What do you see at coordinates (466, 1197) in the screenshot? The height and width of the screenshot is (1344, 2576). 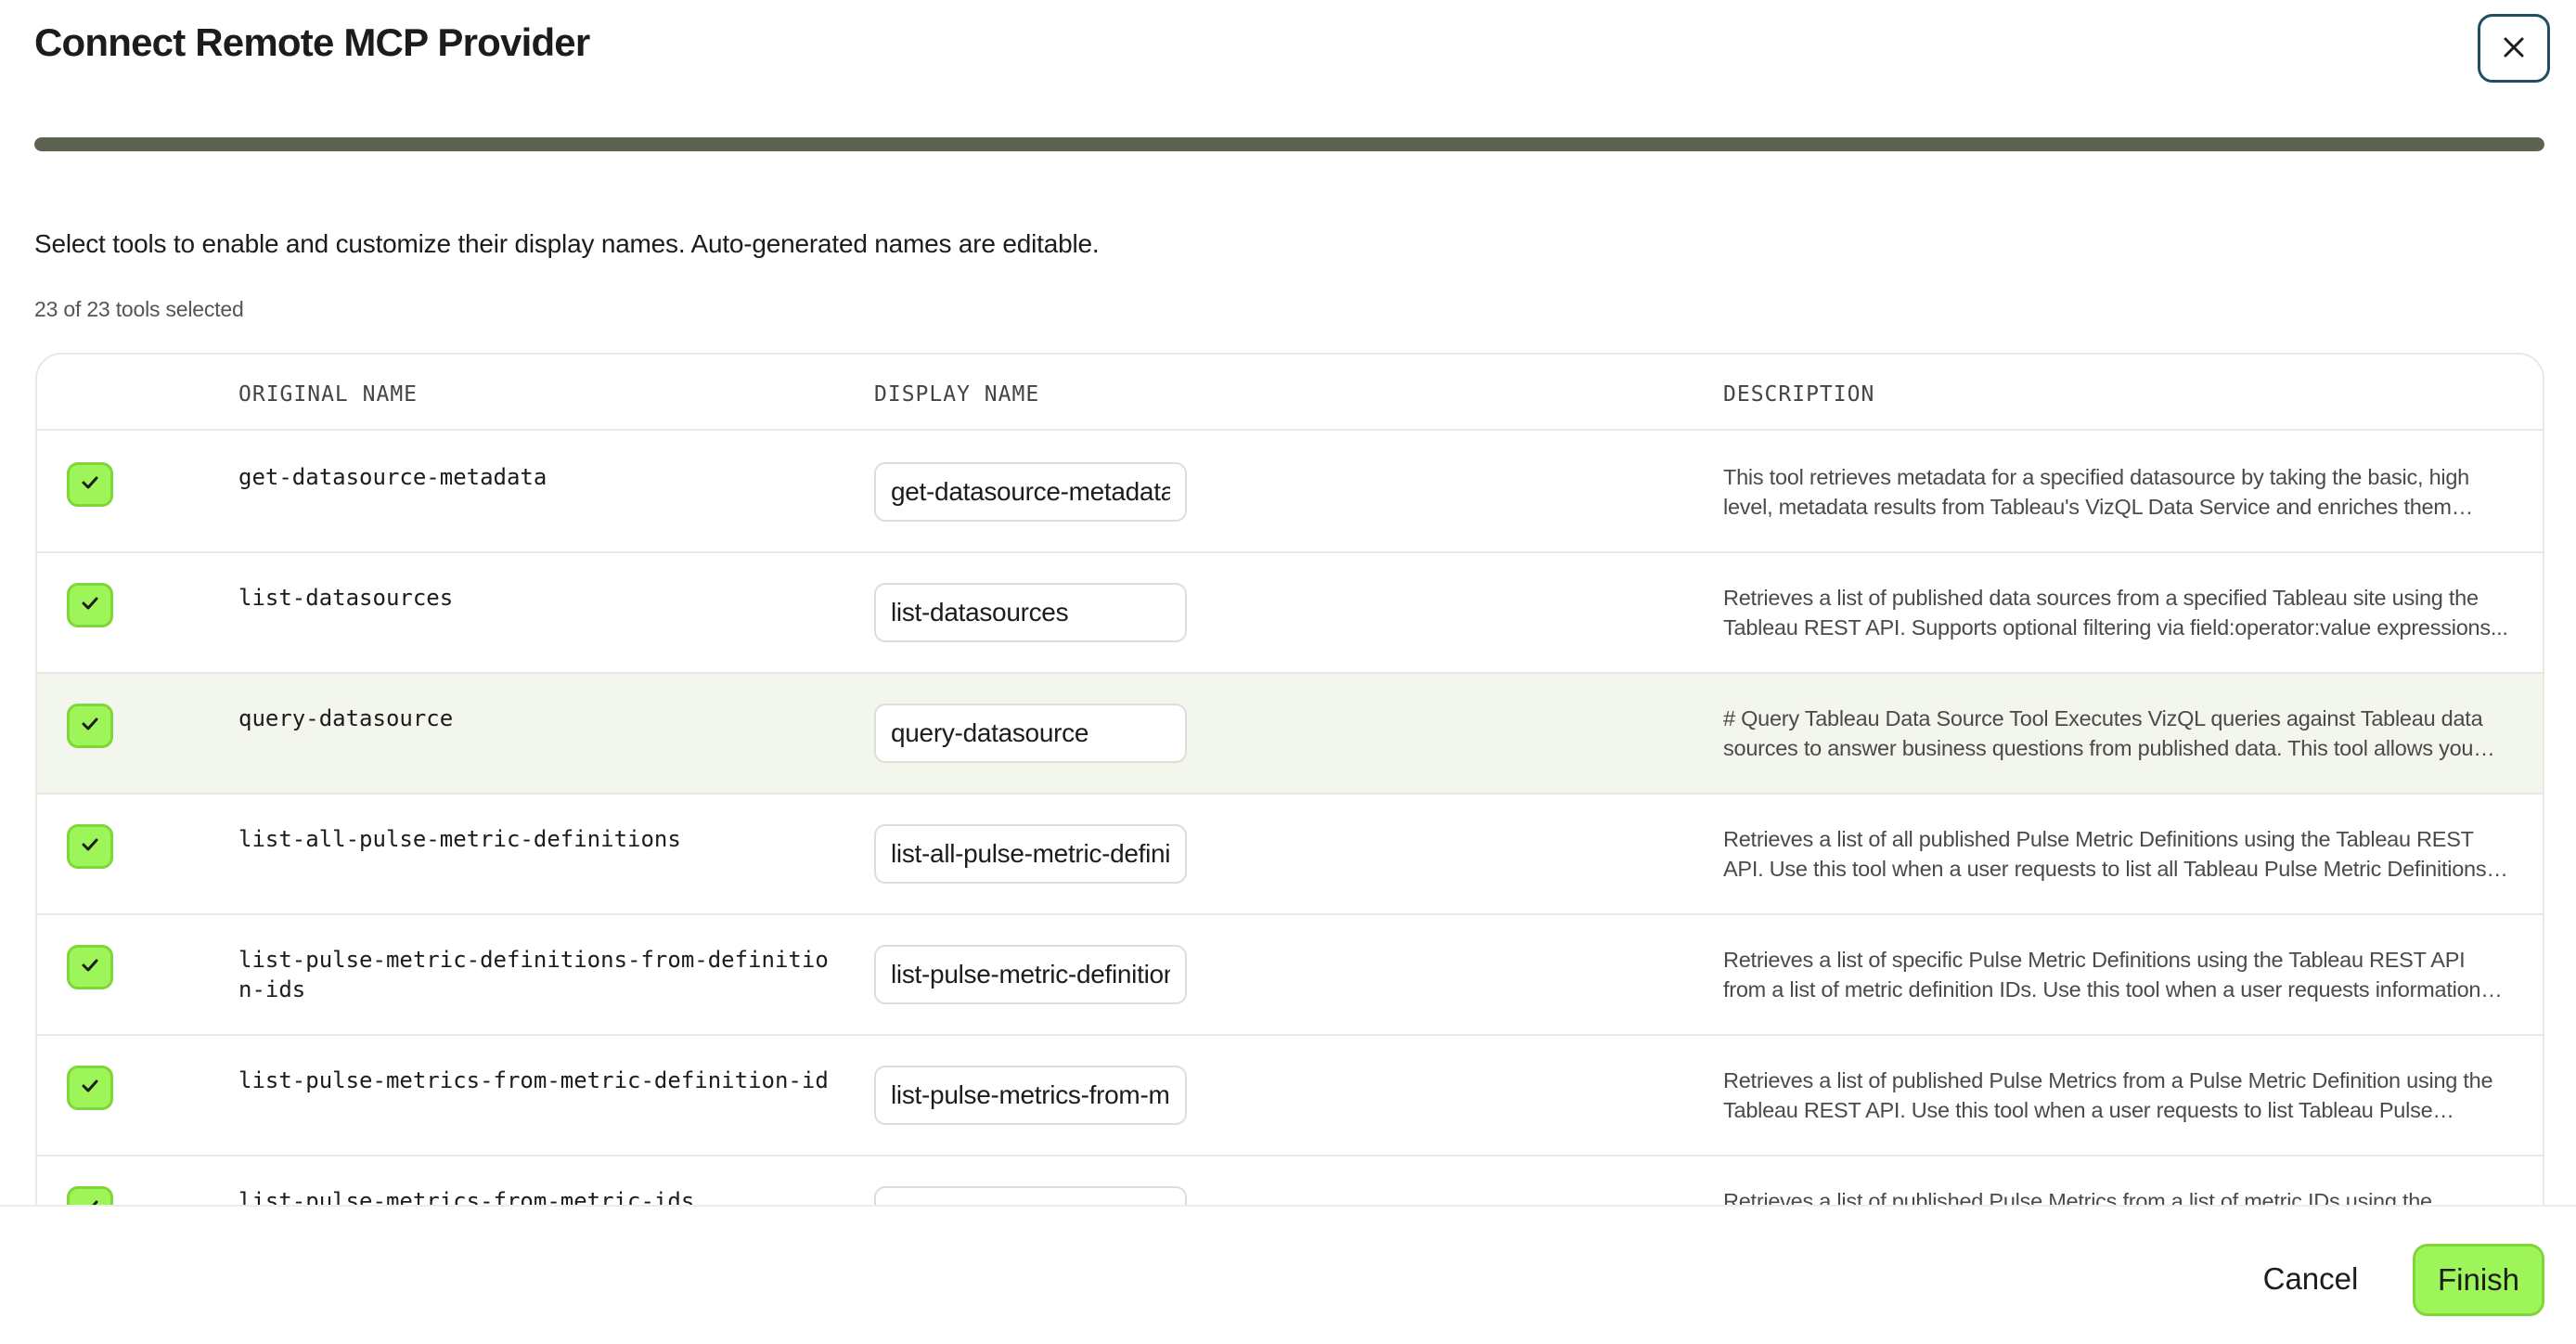 I see `original-name: list-pulse-metrics-from-metric-ids` at bounding box center [466, 1197].